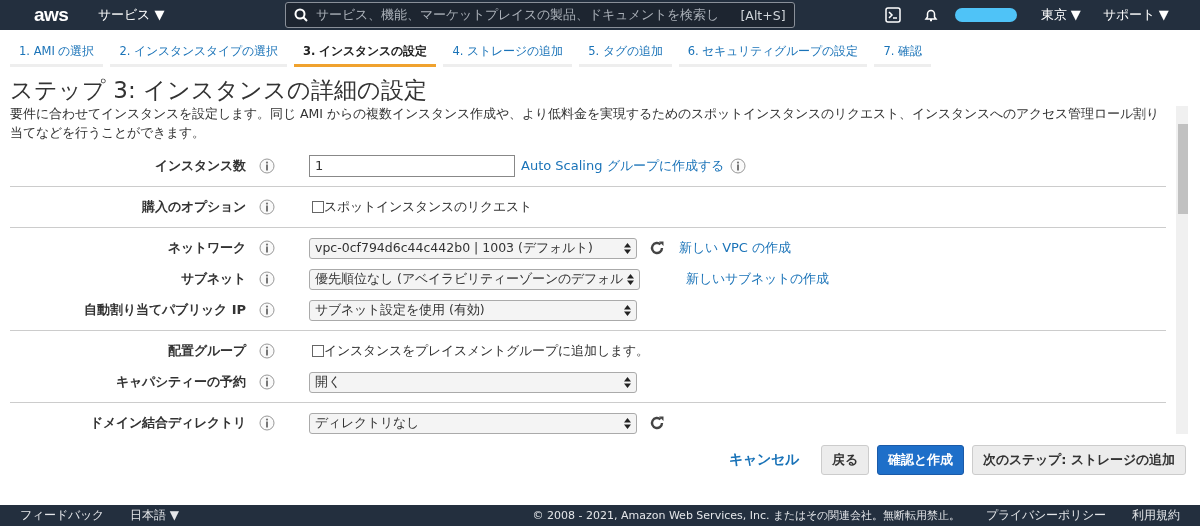 Image resolution: width=1200 pixels, height=526 pixels. Describe the element at coordinates (746, 515) in the screenshot. I see `copyright-text: © 2008 - 2021, Amazon Web Services, Inc. またはその関連会社。無断転用禁止。` at that location.